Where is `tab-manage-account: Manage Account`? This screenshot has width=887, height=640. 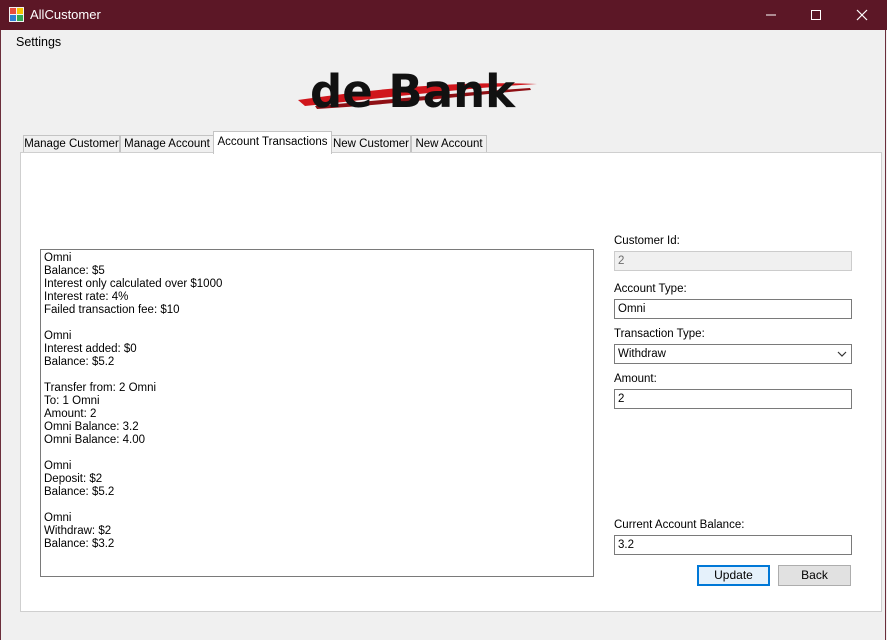 tab-manage-account: Manage Account is located at coordinates (167, 144).